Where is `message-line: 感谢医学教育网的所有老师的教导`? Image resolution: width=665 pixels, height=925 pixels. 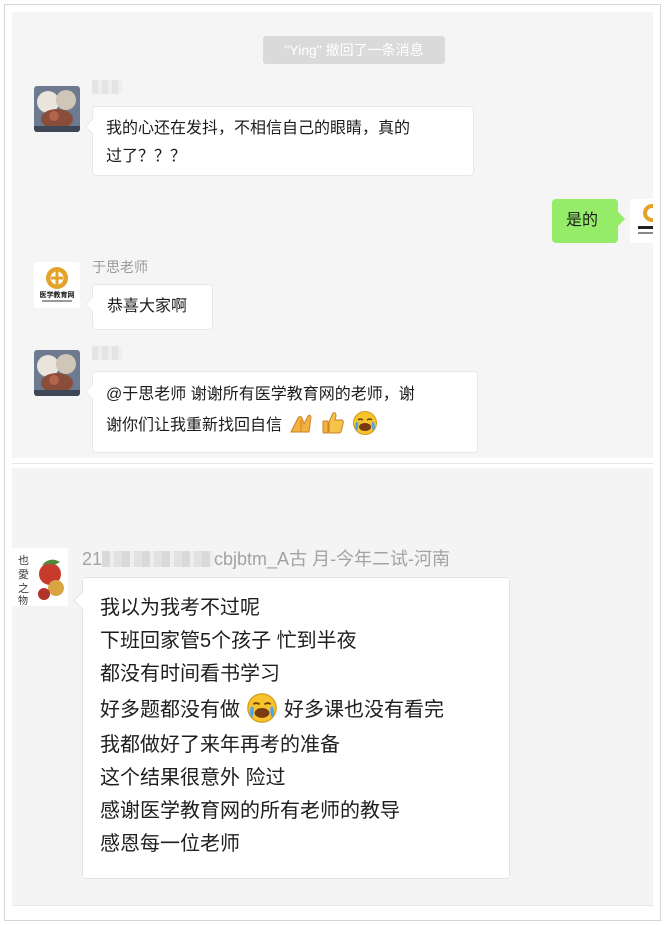 message-line: 感谢医学教育网的所有老师的教导 is located at coordinates (250, 811).